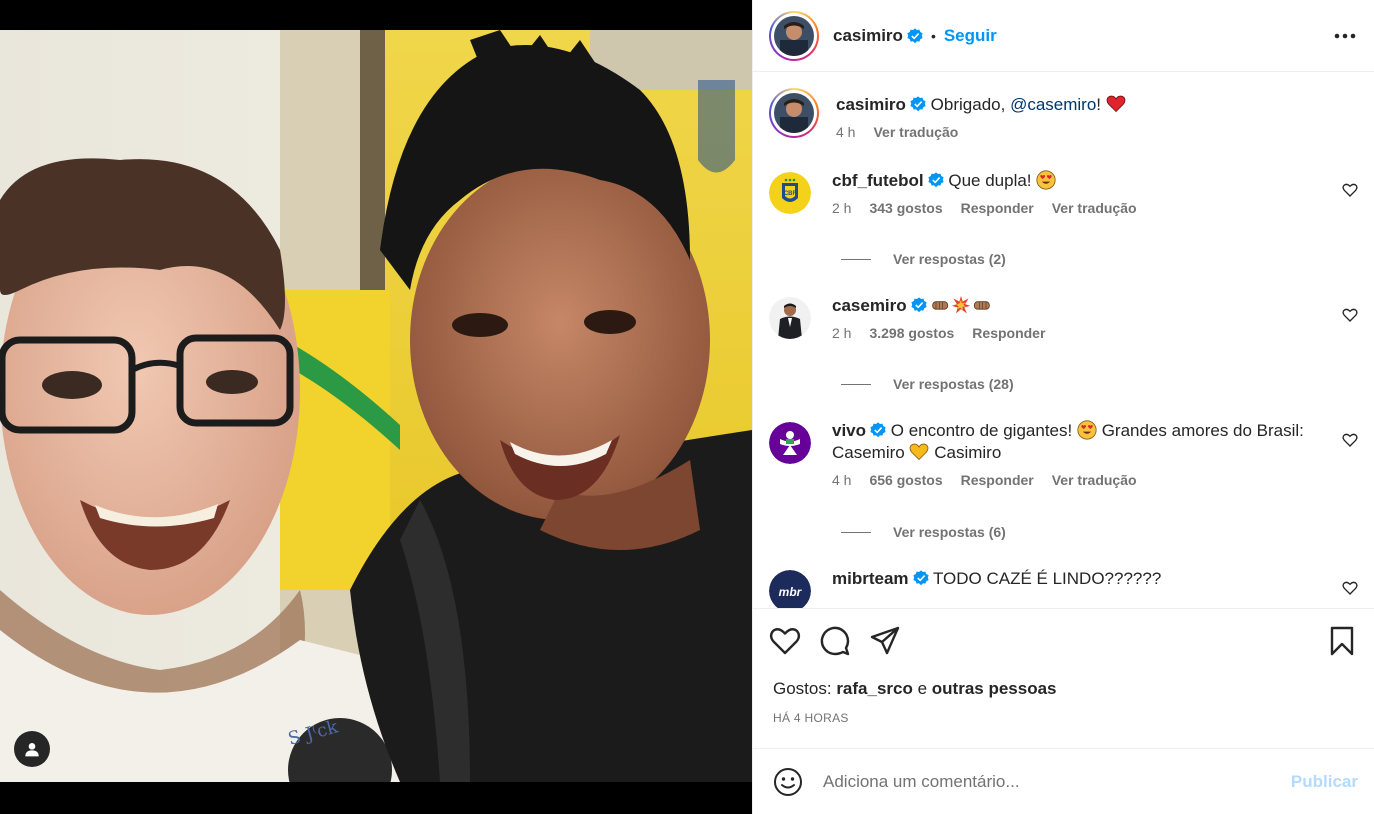 The height and width of the screenshot is (814, 1374). What do you see at coordinates (1116, 104) in the screenshot?
I see `red-heart-emoji-icon` at bounding box center [1116, 104].